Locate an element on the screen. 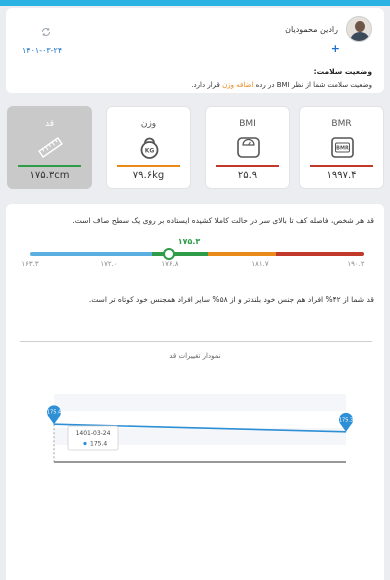  metric-value: ۱۷۵.۳cm is located at coordinates (49, 175).